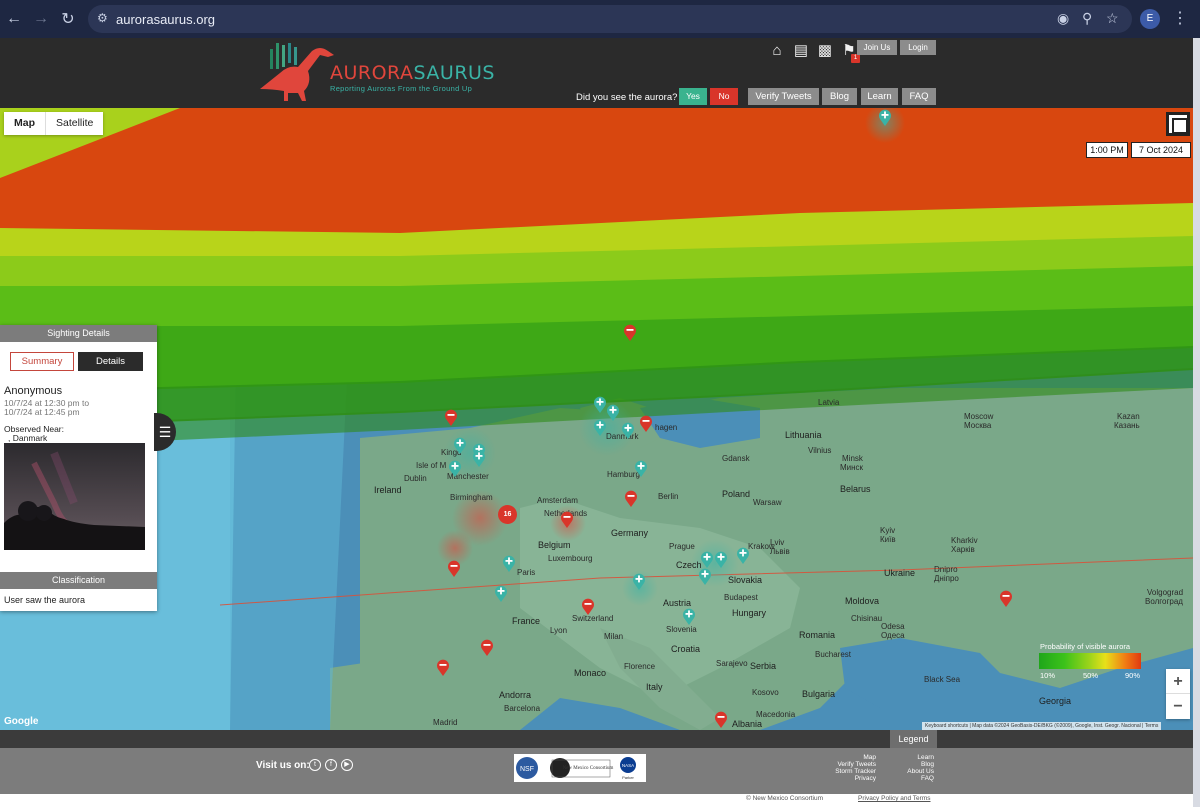 The image size is (1200, 807). Describe the element at coordinates (918, 47) in the screenshot. I see `login-button: Login` at that location.